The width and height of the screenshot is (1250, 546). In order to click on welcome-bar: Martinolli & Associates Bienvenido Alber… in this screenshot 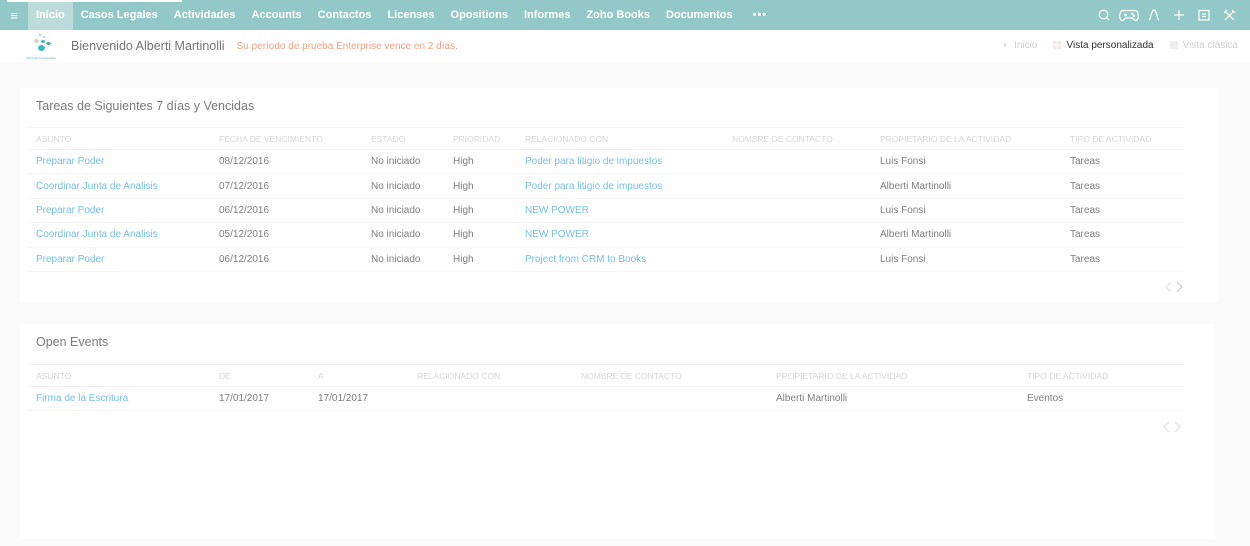, I will do `click(625, 46)`.